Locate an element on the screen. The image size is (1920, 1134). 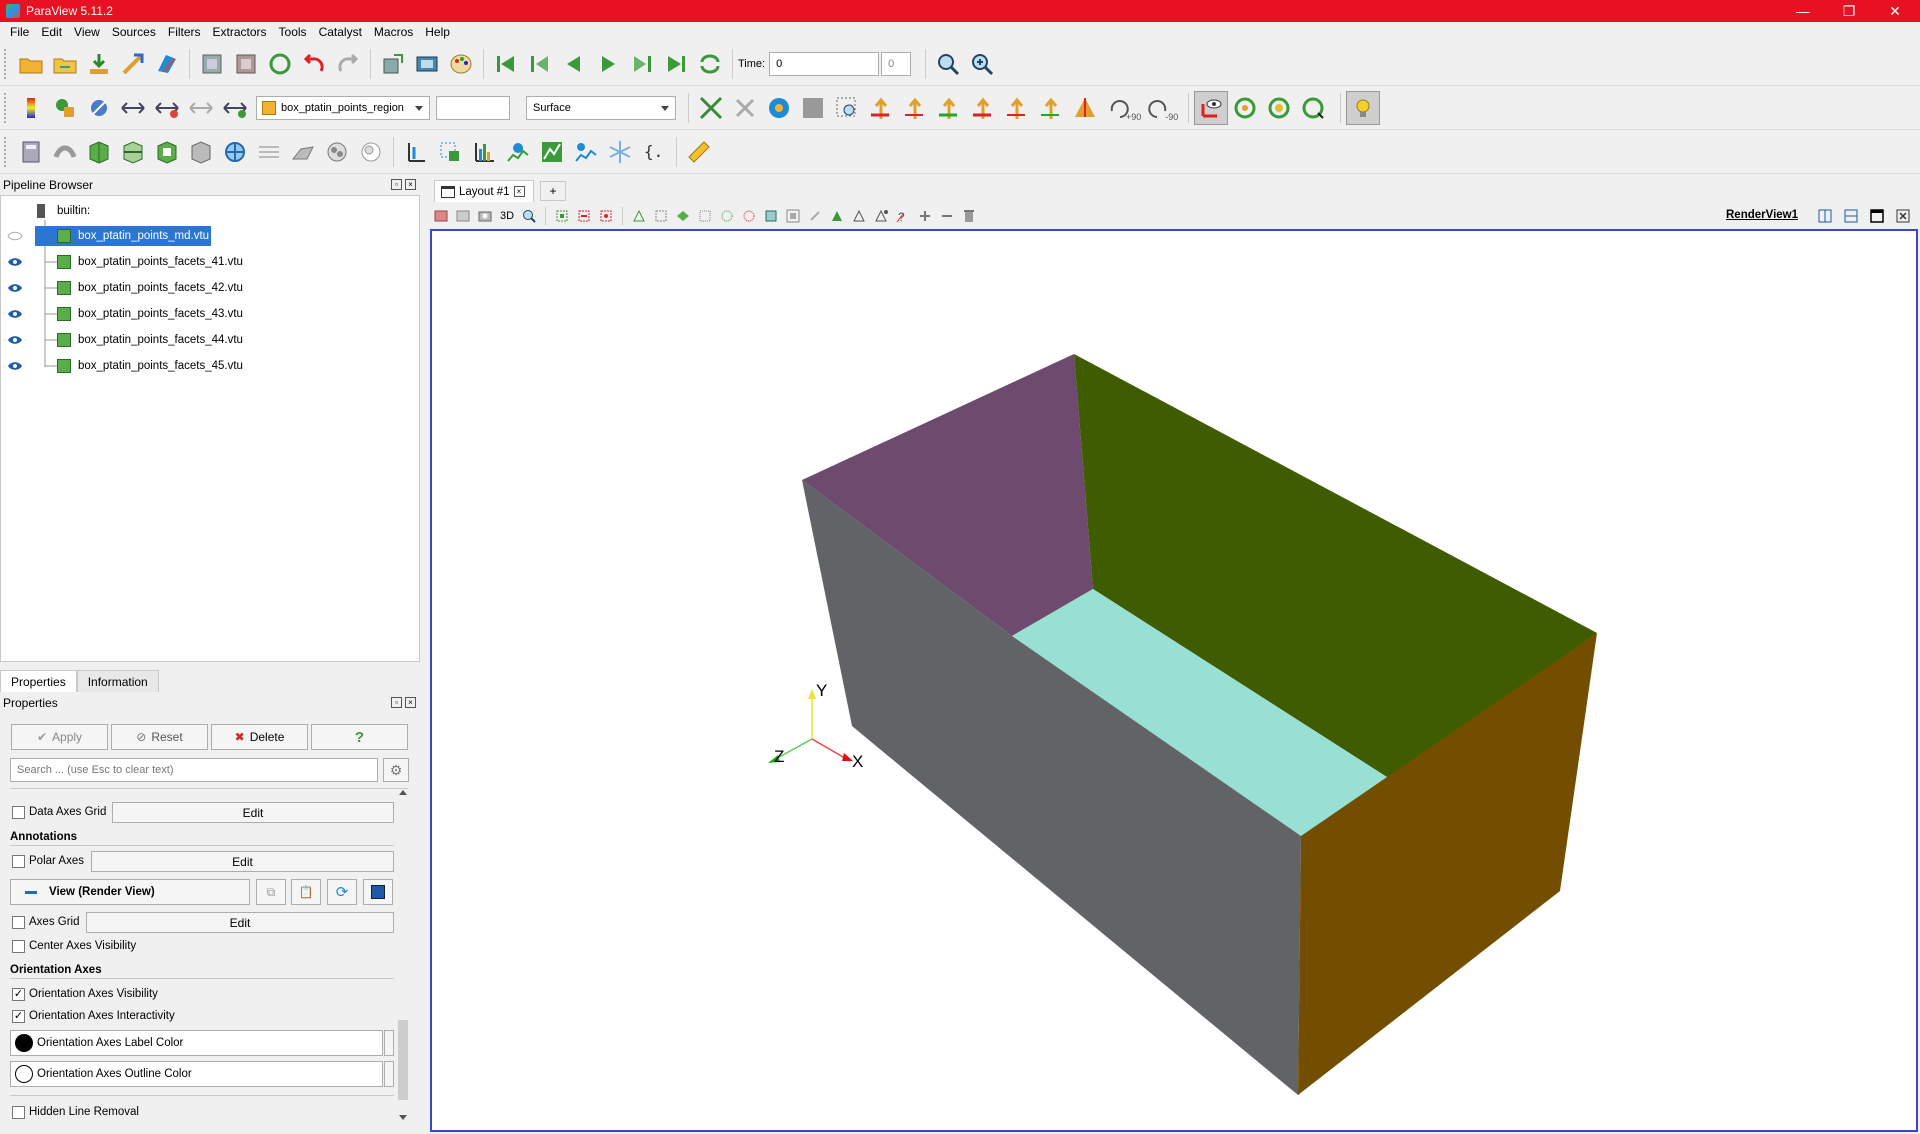
plot-selection-over-time-icon is located at coordinates (859, 216).